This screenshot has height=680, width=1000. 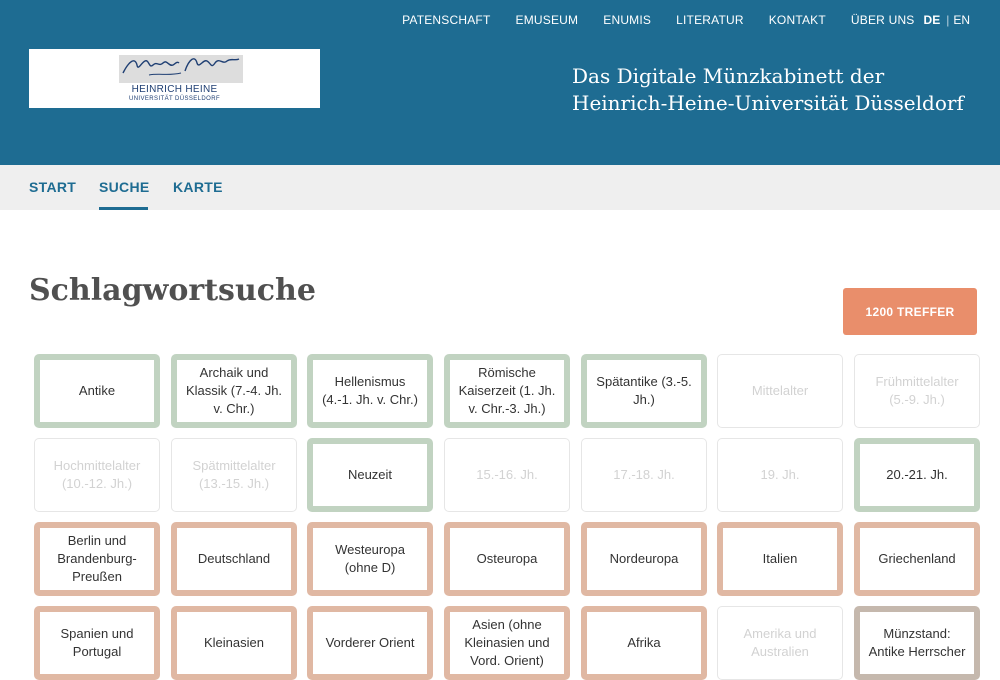 What do you see at coordinates (234, 391) in the screenshot?
I see `keyword-tile-archaik-klassik: Archaik und Klassik (7.-4. Jh. v. Chr.)` at bounding box center [234, 391].